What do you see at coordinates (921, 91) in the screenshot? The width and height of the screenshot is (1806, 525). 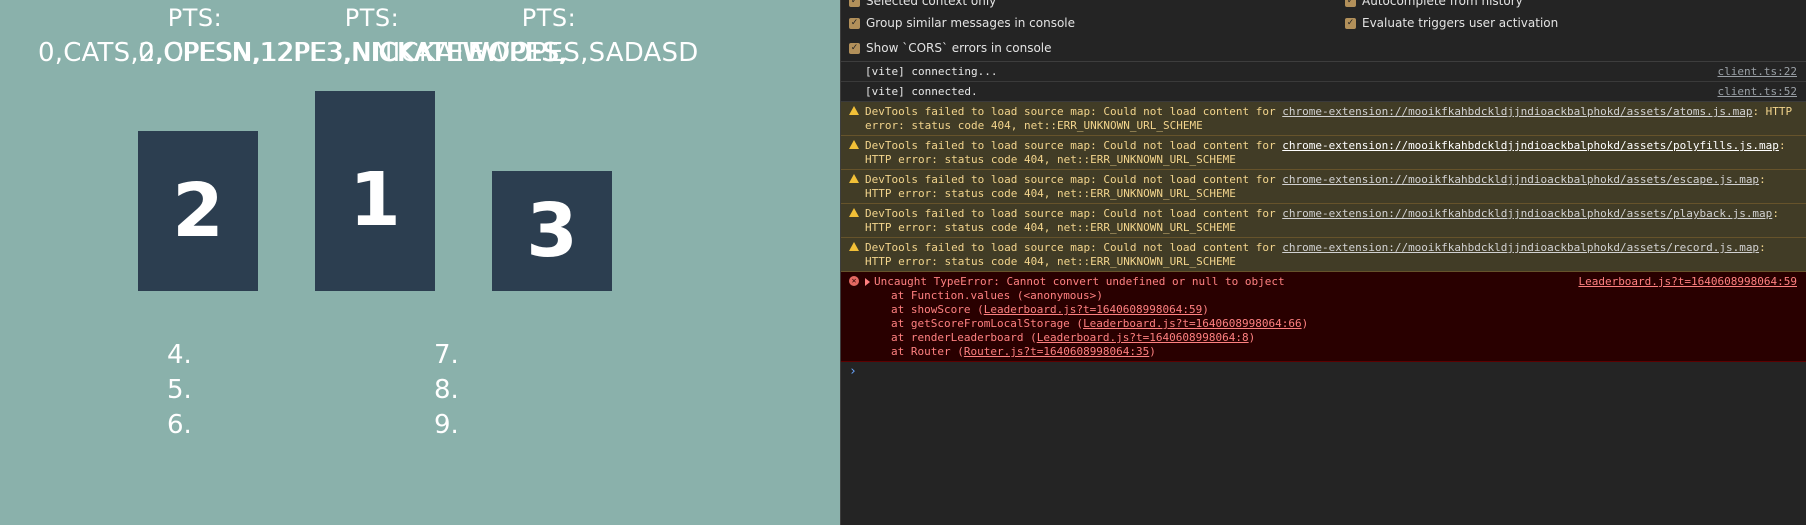 I see `log-message: [vite] connected.` at bounding box center [921, 91].